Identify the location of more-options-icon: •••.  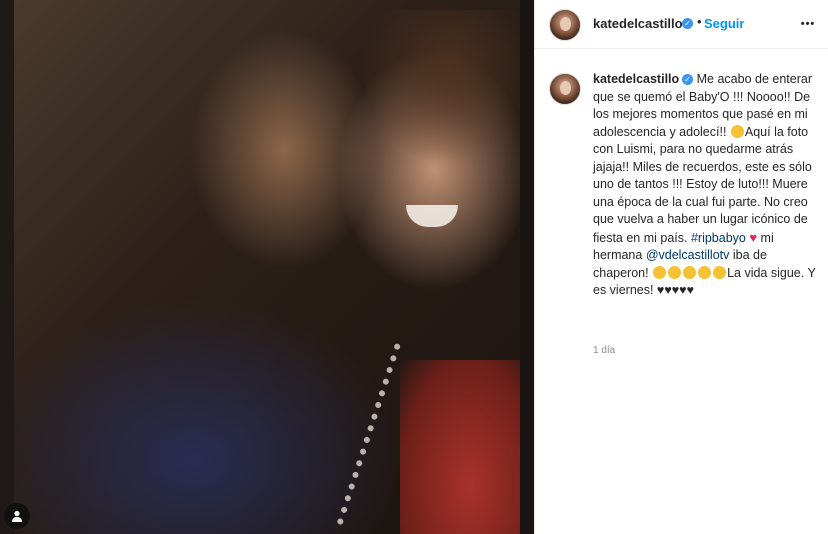
(808, 24).